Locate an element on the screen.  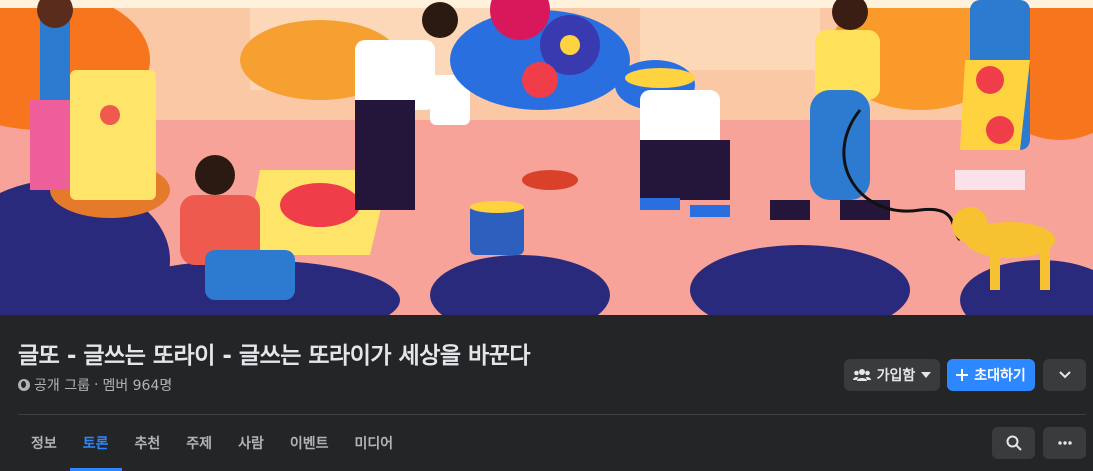
joined-button: 가입함 is located at coordinates (892, 375).